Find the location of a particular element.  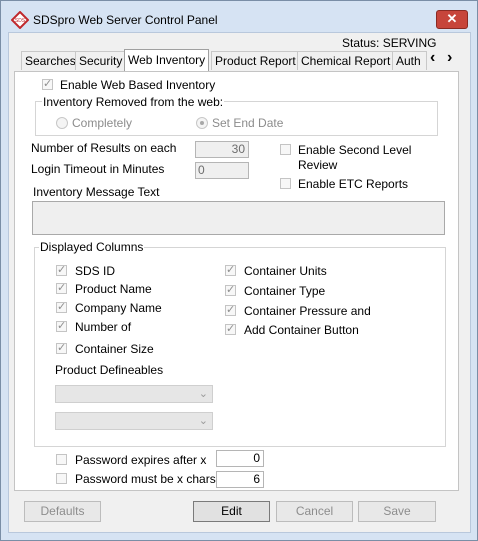

enable-second-level-review-label-2: Review is located at coordinates (318, 165).